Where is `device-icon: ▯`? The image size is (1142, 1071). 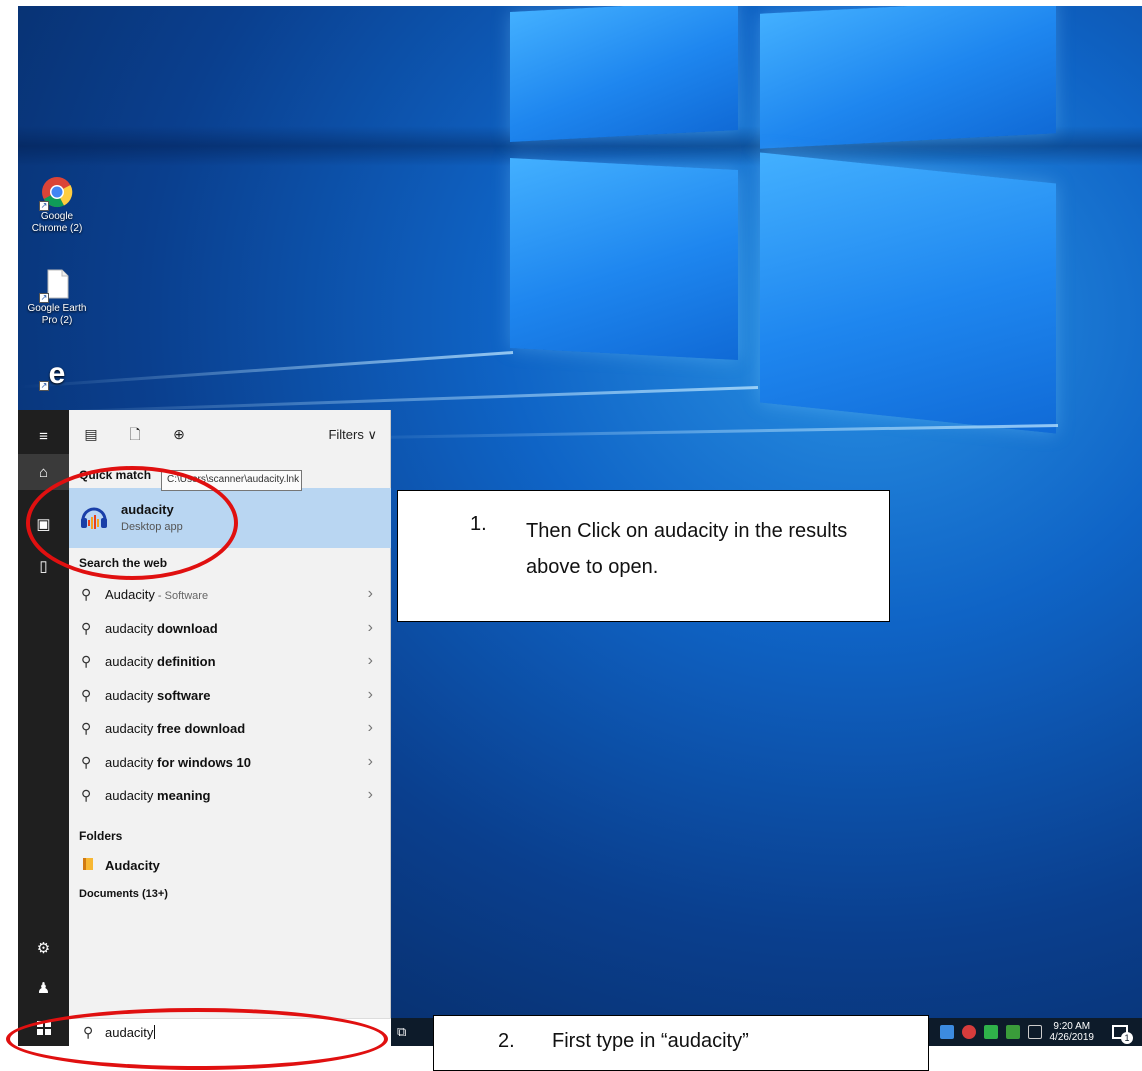 device-icon: ▯ is located at coordinates (43, 566).